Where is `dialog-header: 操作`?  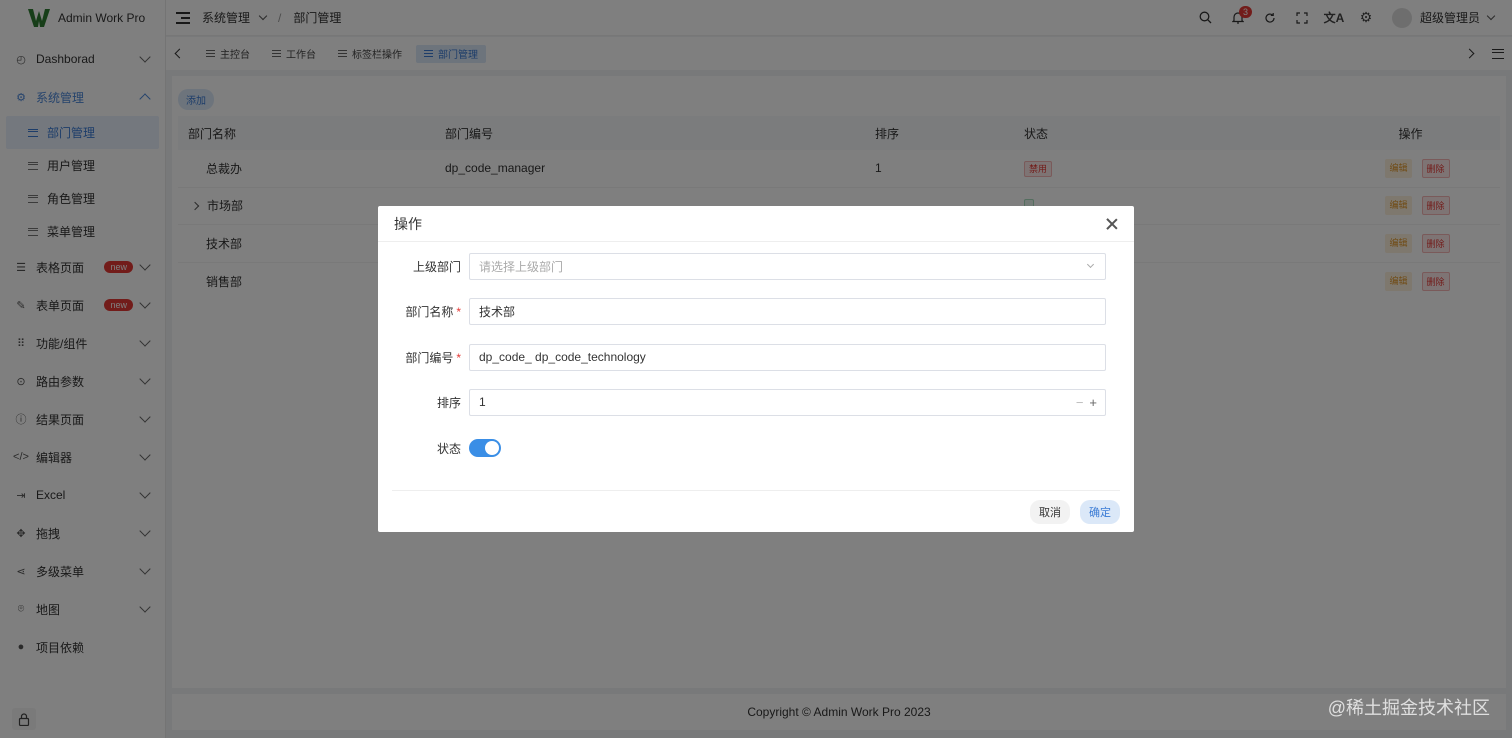 dialog-header: 操作 is located at coordinates (756, 224).